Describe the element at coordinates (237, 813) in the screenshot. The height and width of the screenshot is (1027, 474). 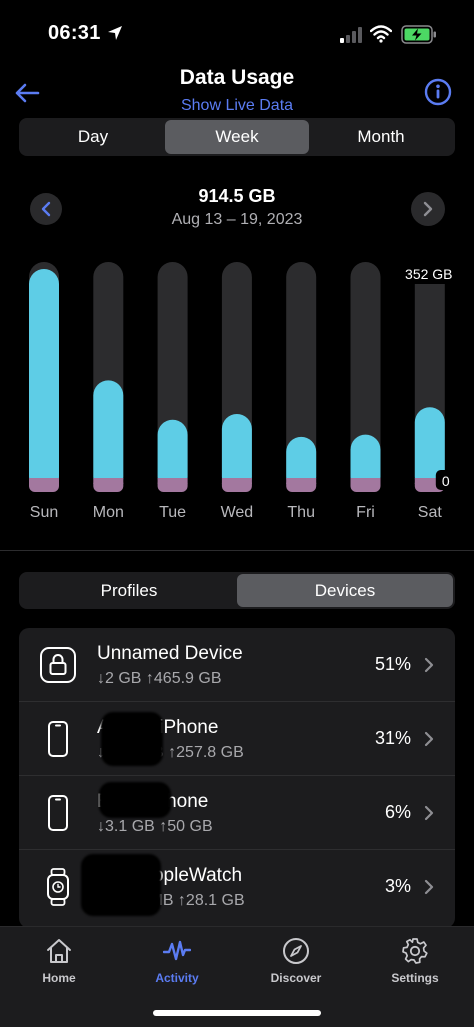
I see `device-row: Erin's iPhone ↓3.1 GB ↑50 GB 6%` at that location.